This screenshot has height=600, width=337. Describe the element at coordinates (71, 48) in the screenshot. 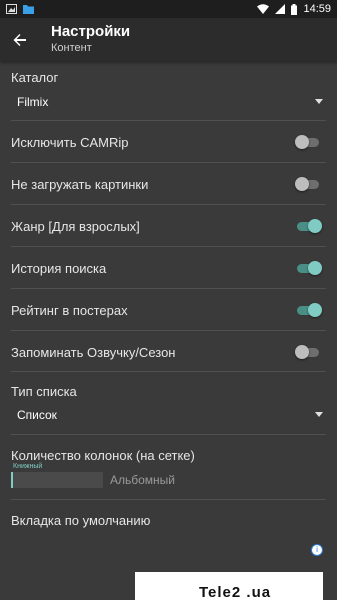

I see `page-subtitle: Контент` at that location.